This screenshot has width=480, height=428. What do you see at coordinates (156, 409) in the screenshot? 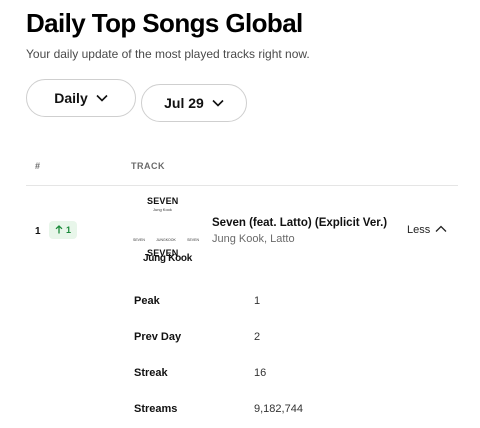
I see `stat-label-streams: Streams` at bounding box center [156, 409].